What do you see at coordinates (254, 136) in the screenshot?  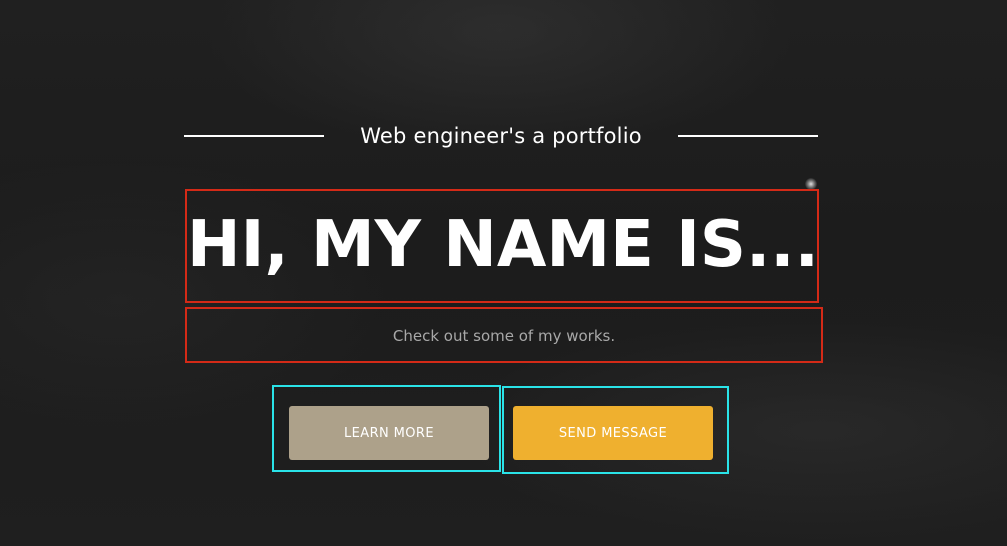 I see `divider-line-left` at bounding box center [254, 136].